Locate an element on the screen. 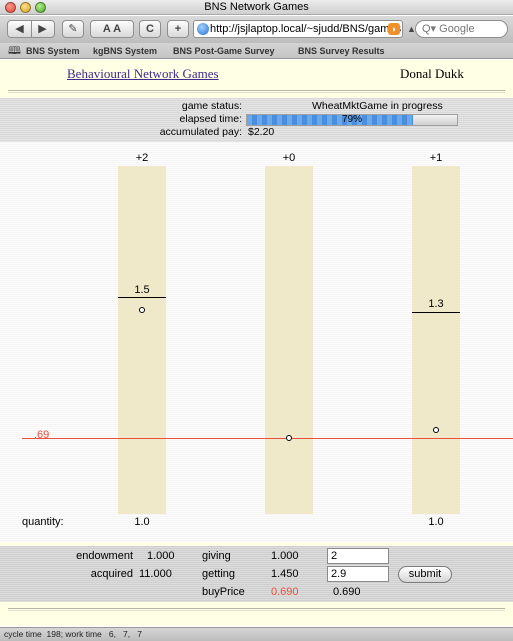 The height and width of the screenshot is (641, 513). getting-label: getting is located at coordinates (219, 574).